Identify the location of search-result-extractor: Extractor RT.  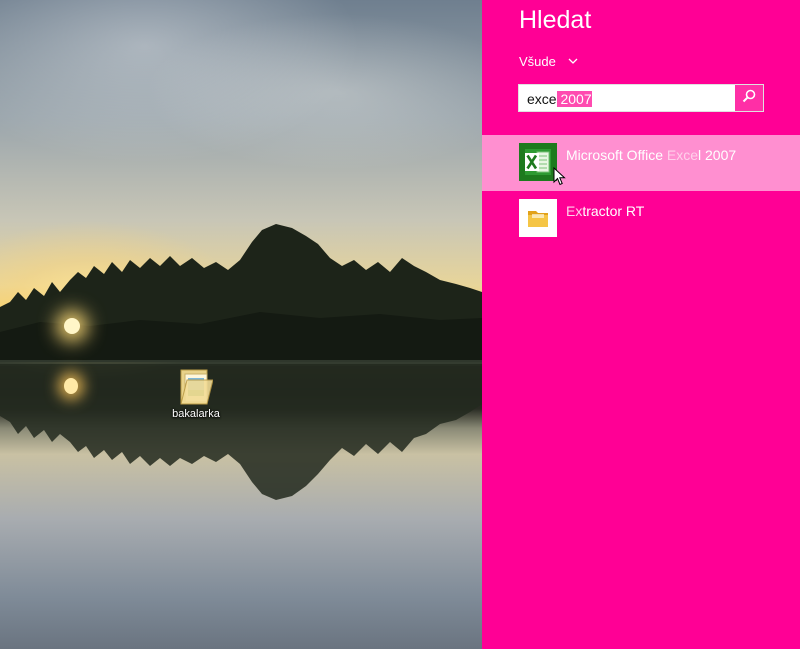
(641, 219).